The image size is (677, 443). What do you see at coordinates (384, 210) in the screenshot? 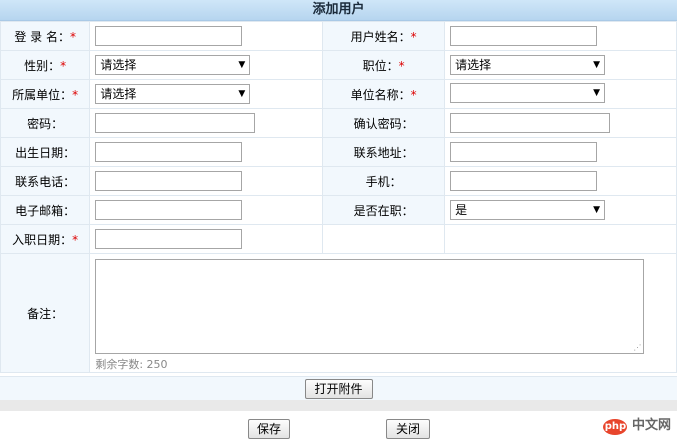
I see `label-on-job: 是否在职：` at bounding box center [384, 210].